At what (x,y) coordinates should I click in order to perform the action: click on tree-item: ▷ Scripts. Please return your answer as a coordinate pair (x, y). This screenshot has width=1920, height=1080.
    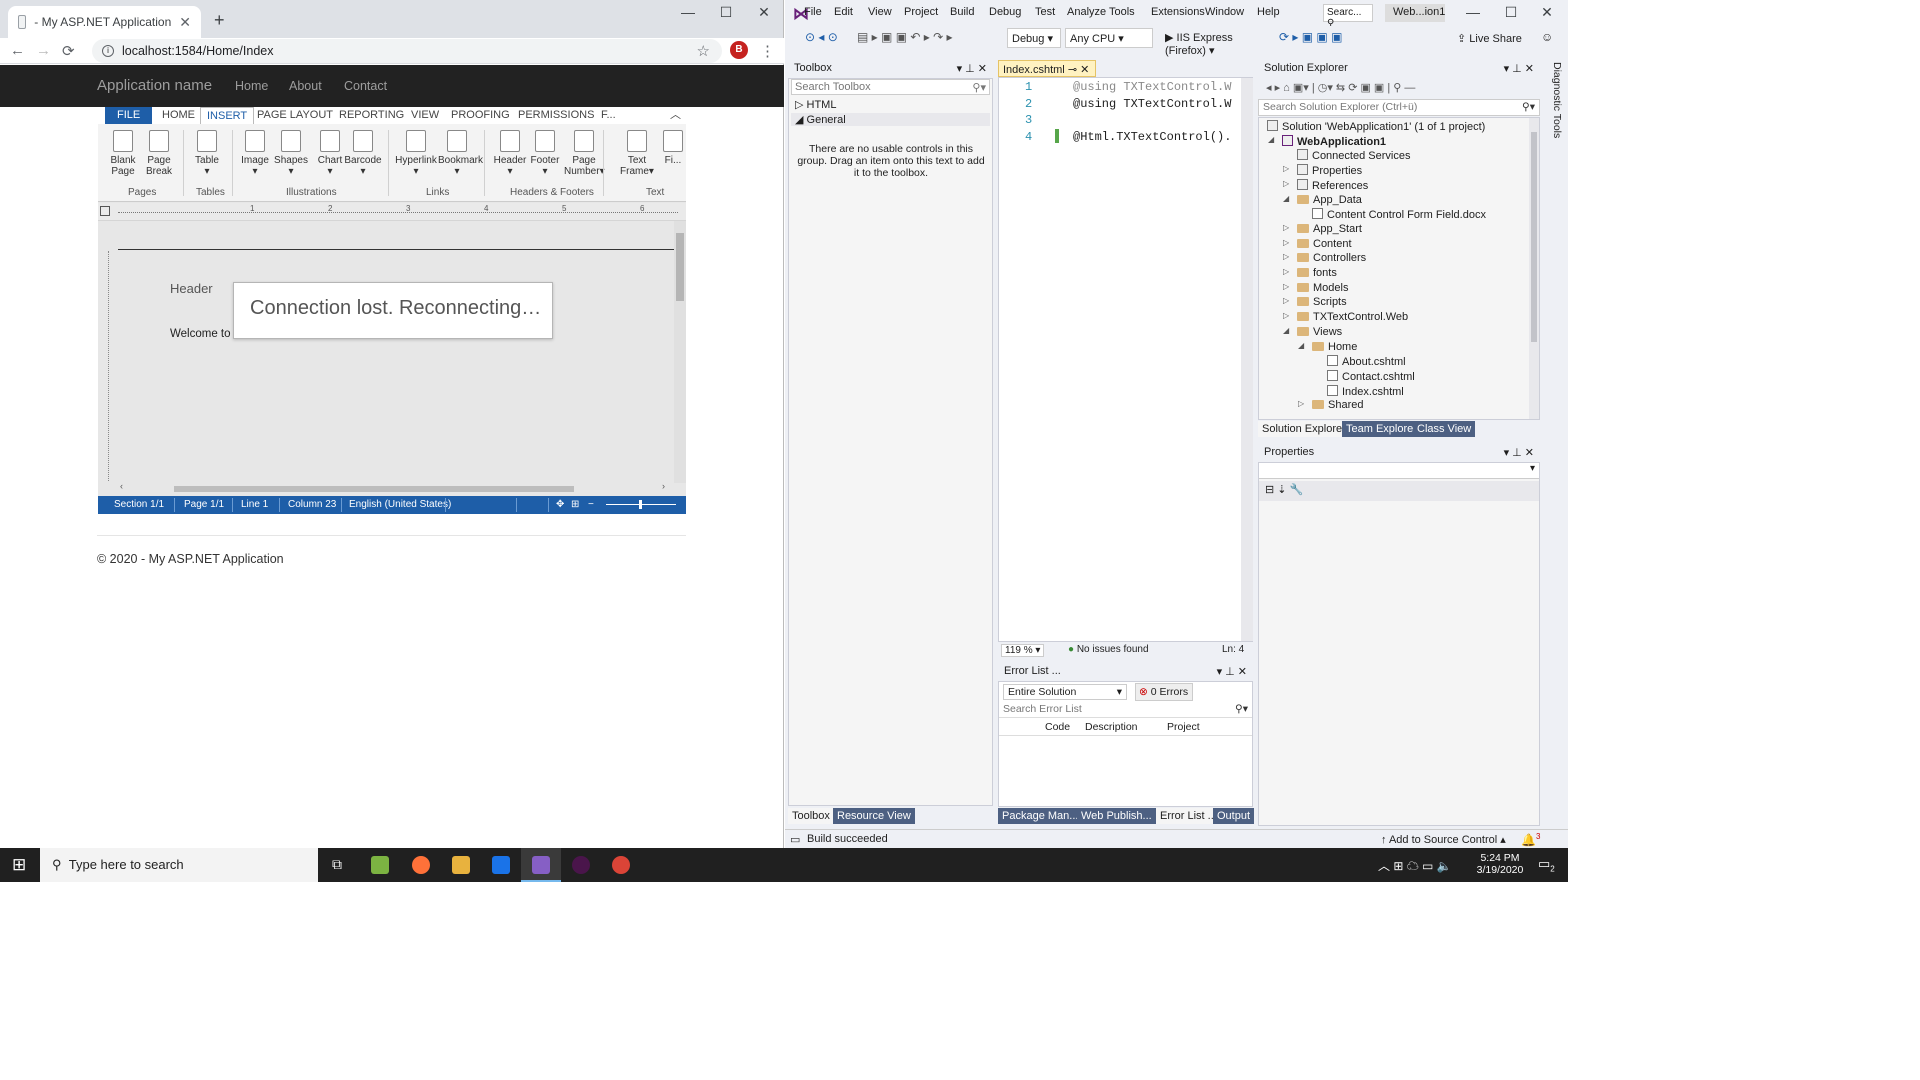
    Looking at the image, I should click on (1315, 302).